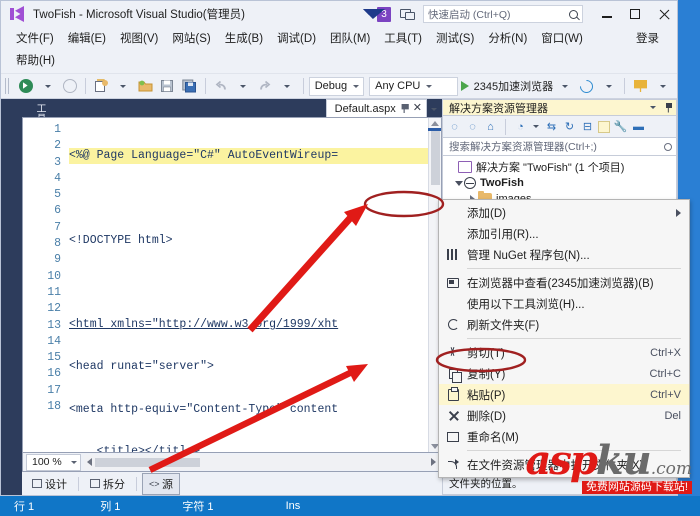  What do you see at coordinates (607, 14) in the screenshot?
I see `minimize-button` at bounding box center [607, 14].